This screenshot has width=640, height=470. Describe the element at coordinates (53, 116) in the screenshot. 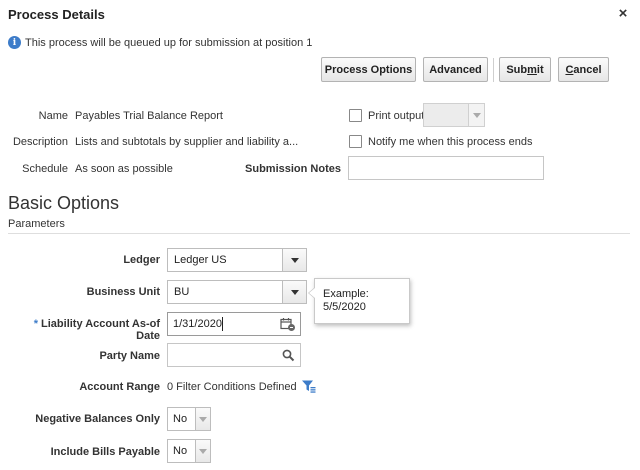

I see `name-label: Name` at that location.